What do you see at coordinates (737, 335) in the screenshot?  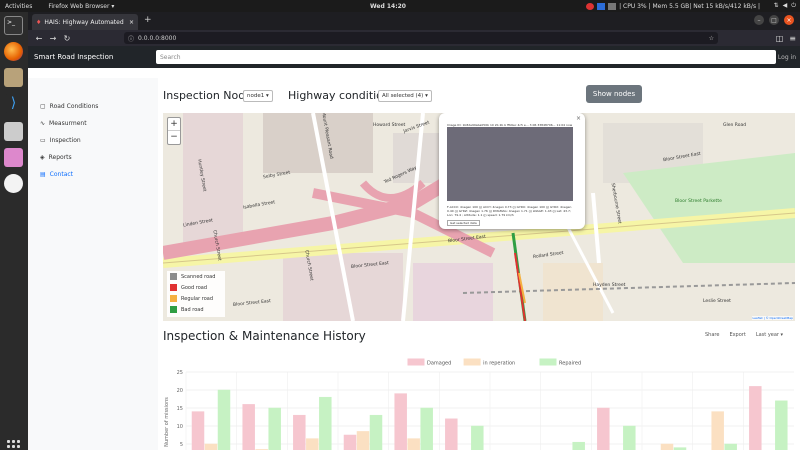 I see `export-button: Export` at bounding box center [737, 335].